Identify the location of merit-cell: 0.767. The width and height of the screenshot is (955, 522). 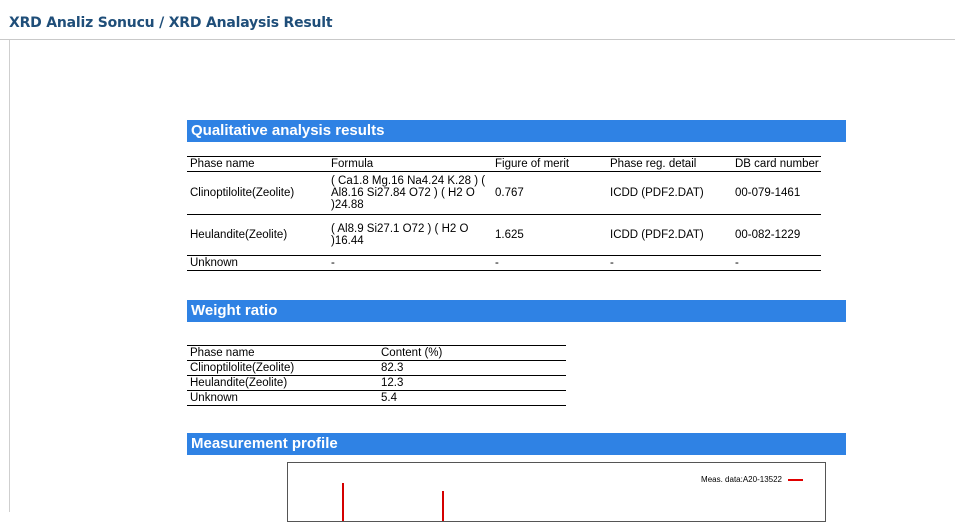
(549, 193).